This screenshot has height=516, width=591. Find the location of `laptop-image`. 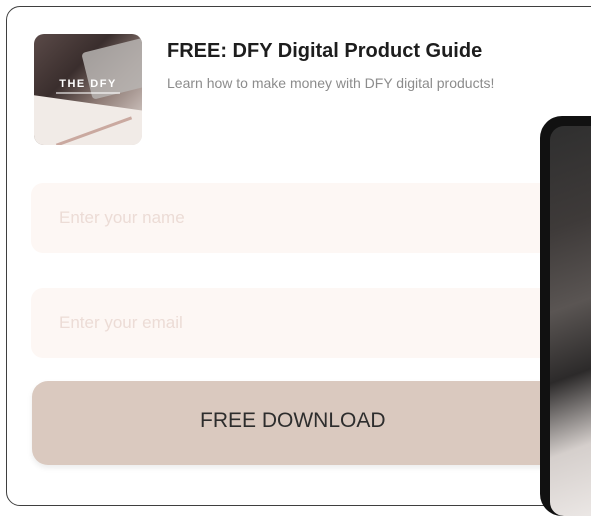

laptop-image is located at coordinates (111, 68).